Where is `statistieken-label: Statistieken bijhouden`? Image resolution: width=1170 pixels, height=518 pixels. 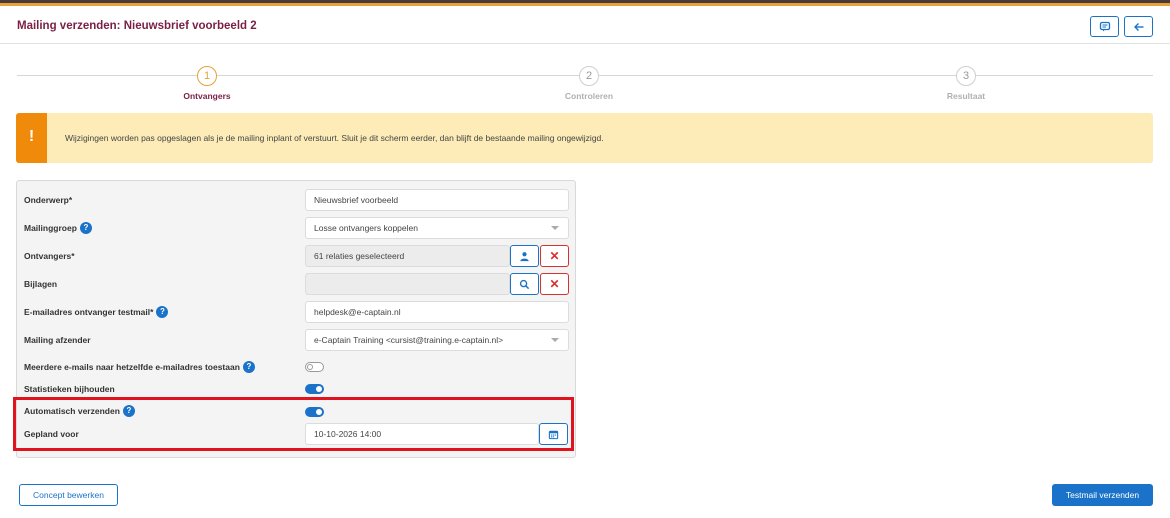
statistieken-label: Statistieken bijhouden is located at coordinates (69, 389).